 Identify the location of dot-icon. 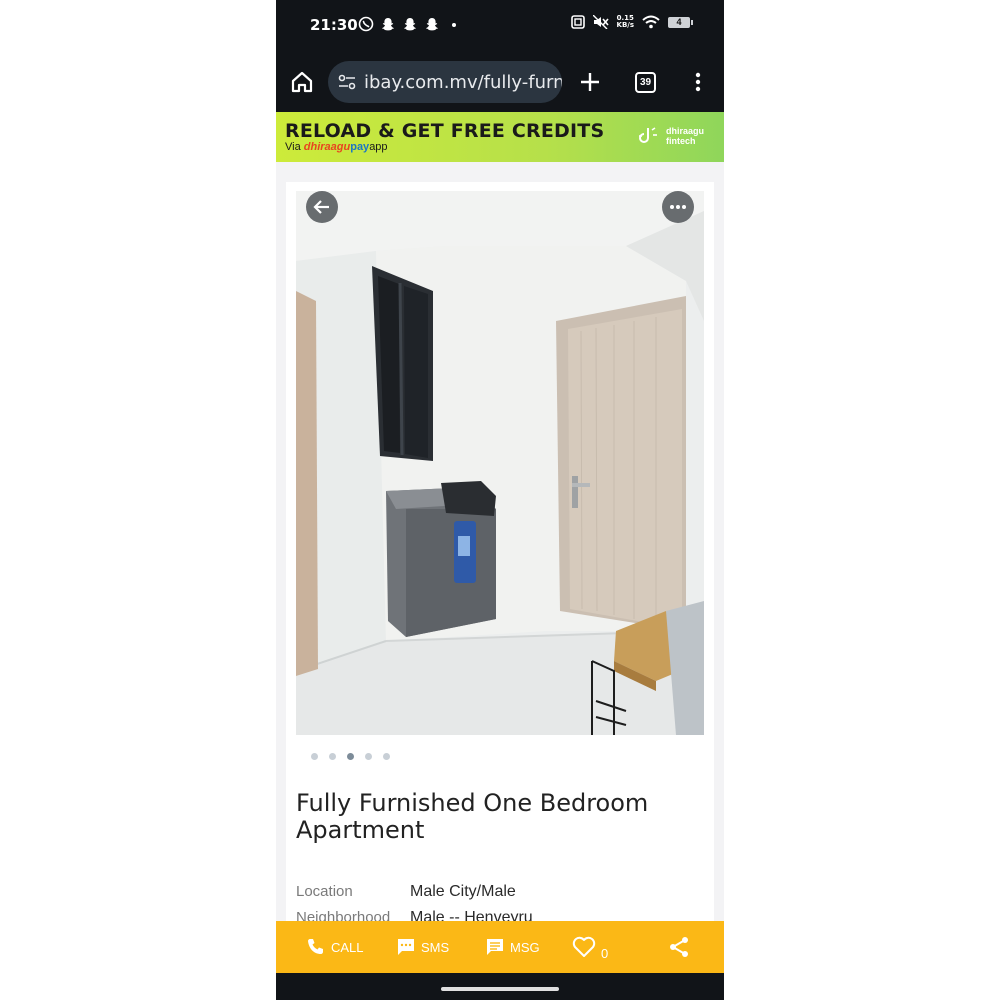
(454, 25).